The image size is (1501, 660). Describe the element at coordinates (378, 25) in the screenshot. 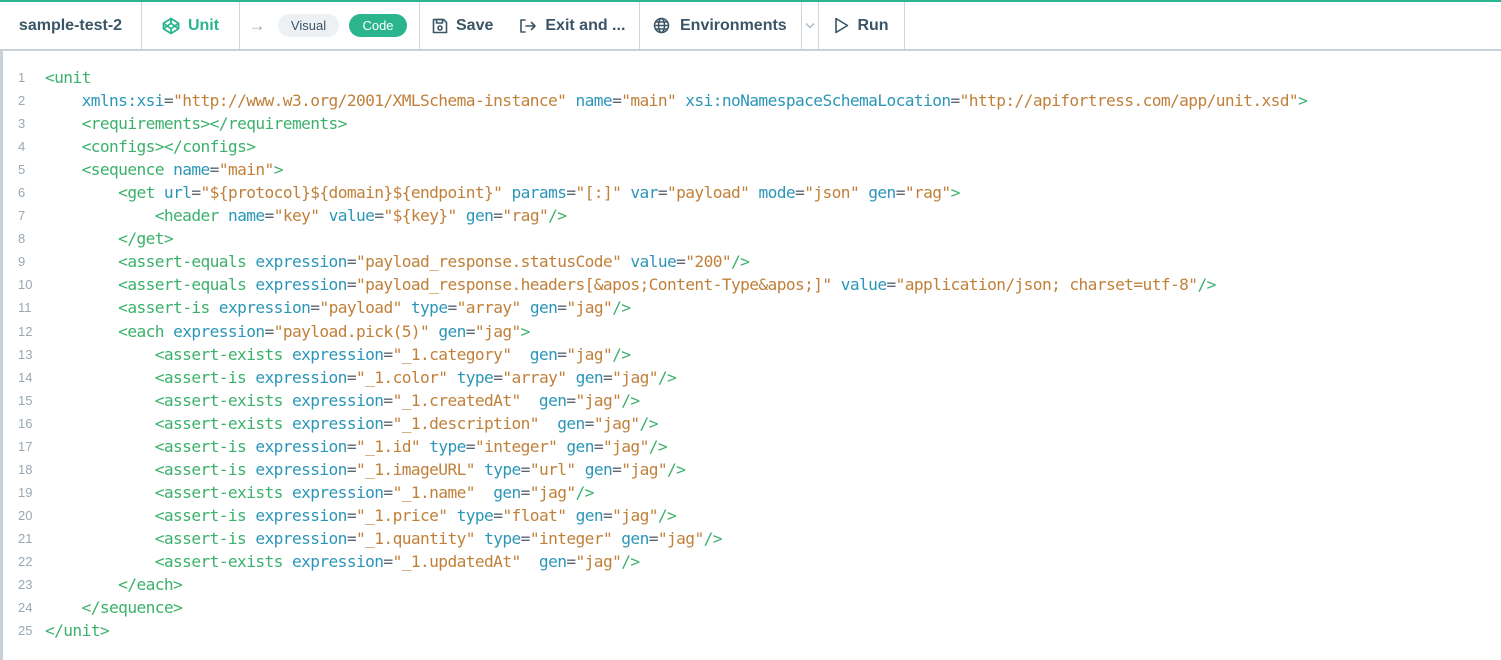

I see `mode-code-button: Code` at that location.